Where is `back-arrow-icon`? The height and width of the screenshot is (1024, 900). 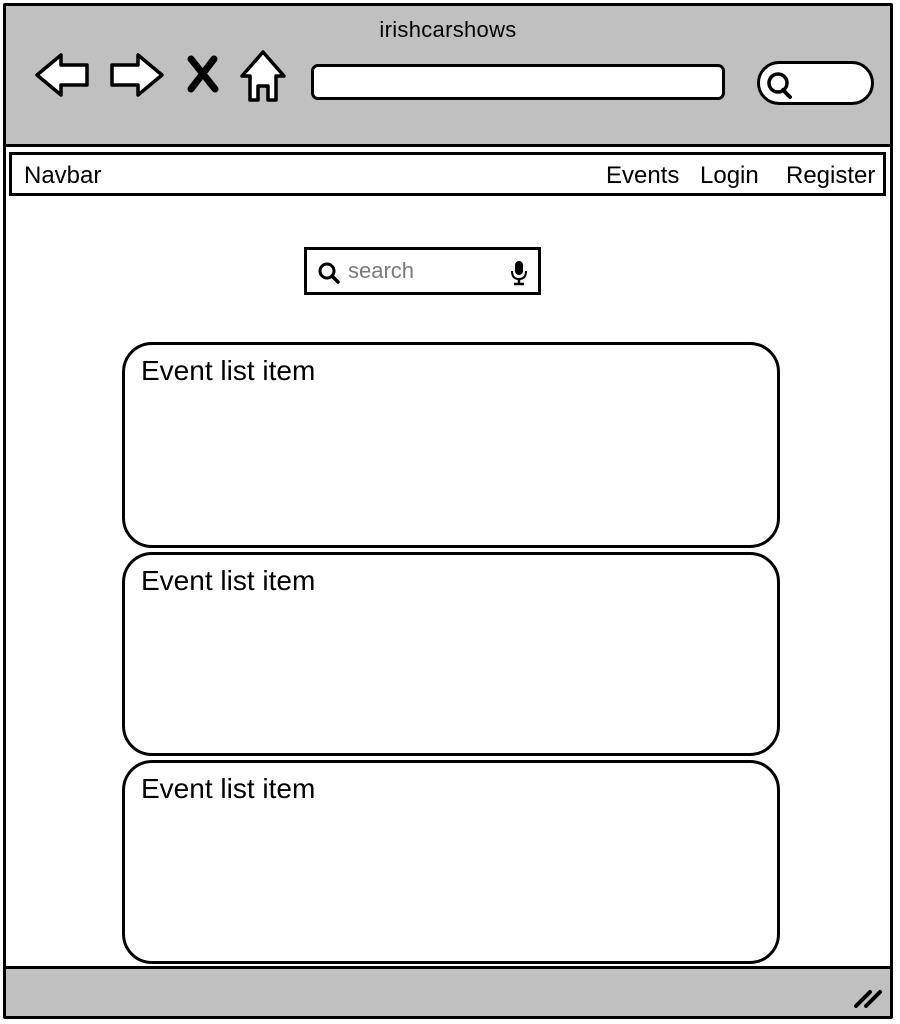
back-arrow-icon is located at coordinates (63, 75).